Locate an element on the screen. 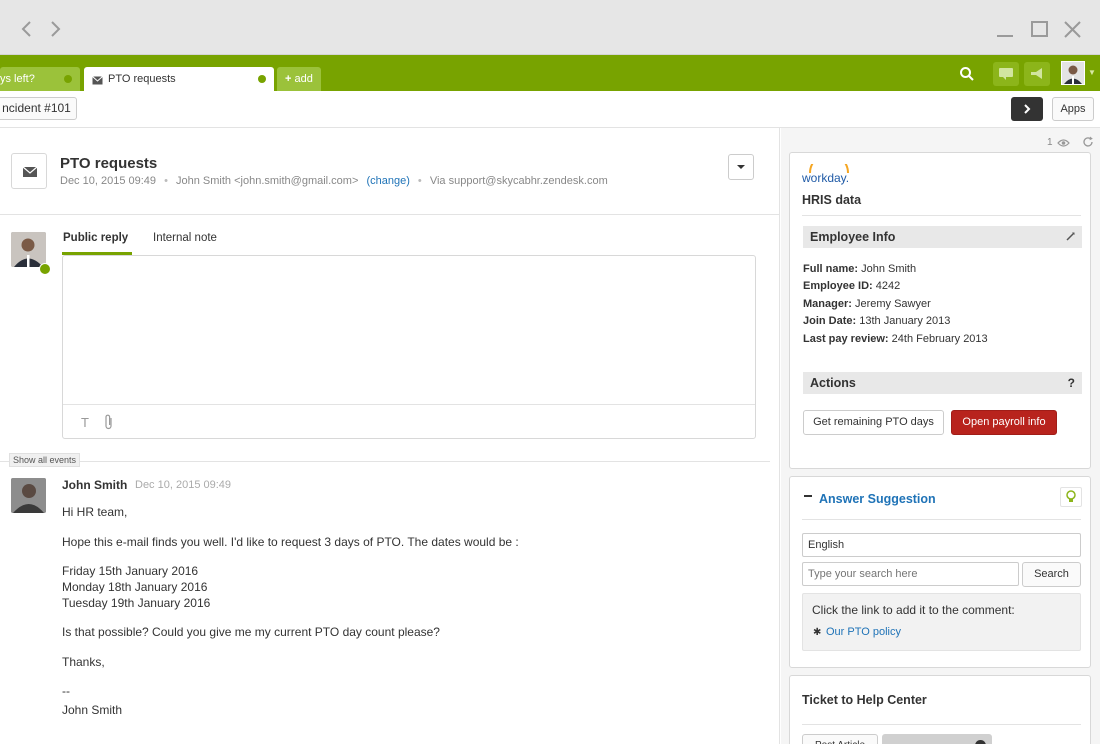 The height and width of the screenshot is (744, 1100). search-icon is located at coordinates (967, 74).